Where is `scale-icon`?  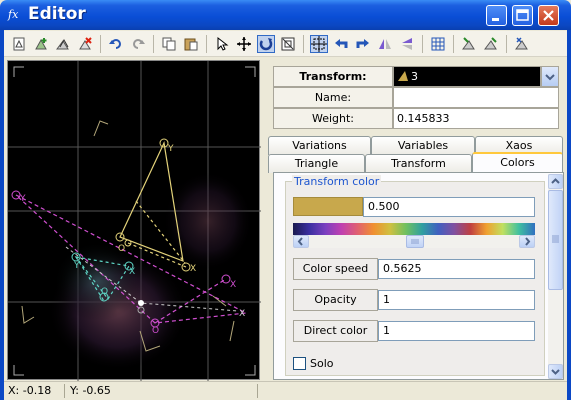 scale-icon is located at coordinates (288, 44).